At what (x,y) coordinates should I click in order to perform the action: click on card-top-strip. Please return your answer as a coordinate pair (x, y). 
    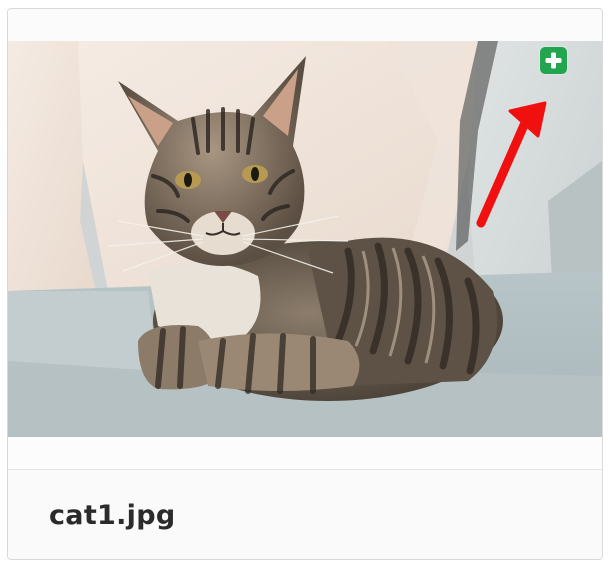
    Looking at the image, I should click on (305, 25).